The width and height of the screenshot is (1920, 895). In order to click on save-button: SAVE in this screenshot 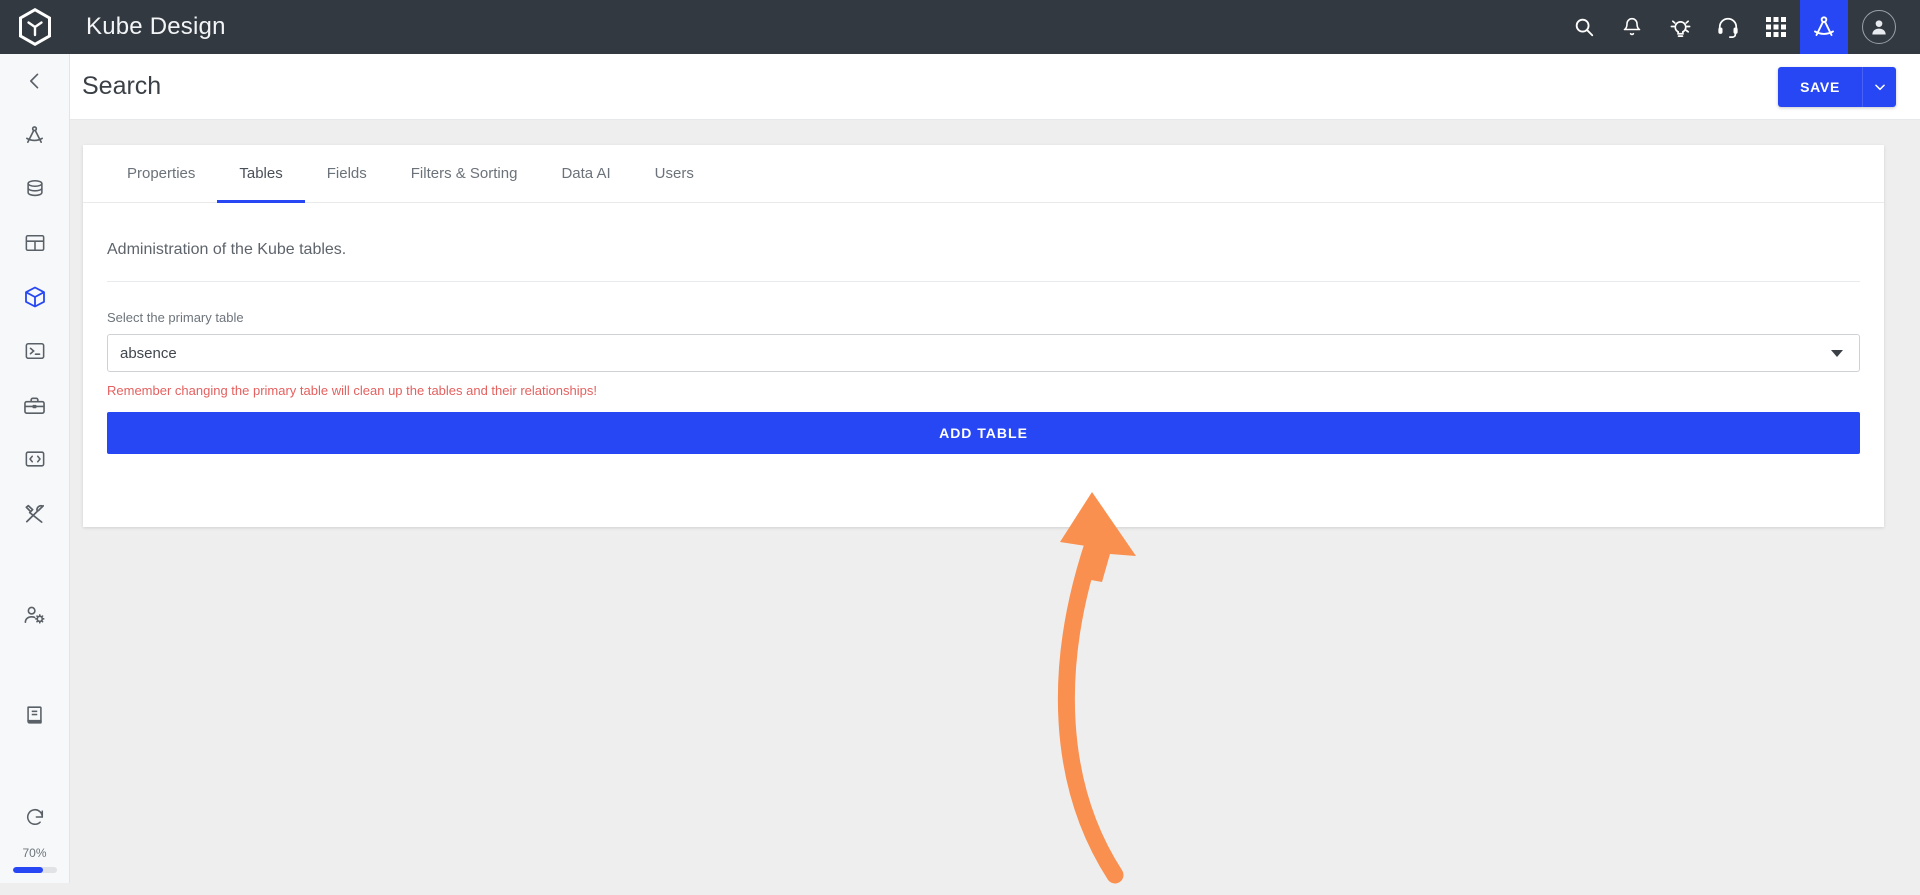, I will do `click(1820, 86)`.